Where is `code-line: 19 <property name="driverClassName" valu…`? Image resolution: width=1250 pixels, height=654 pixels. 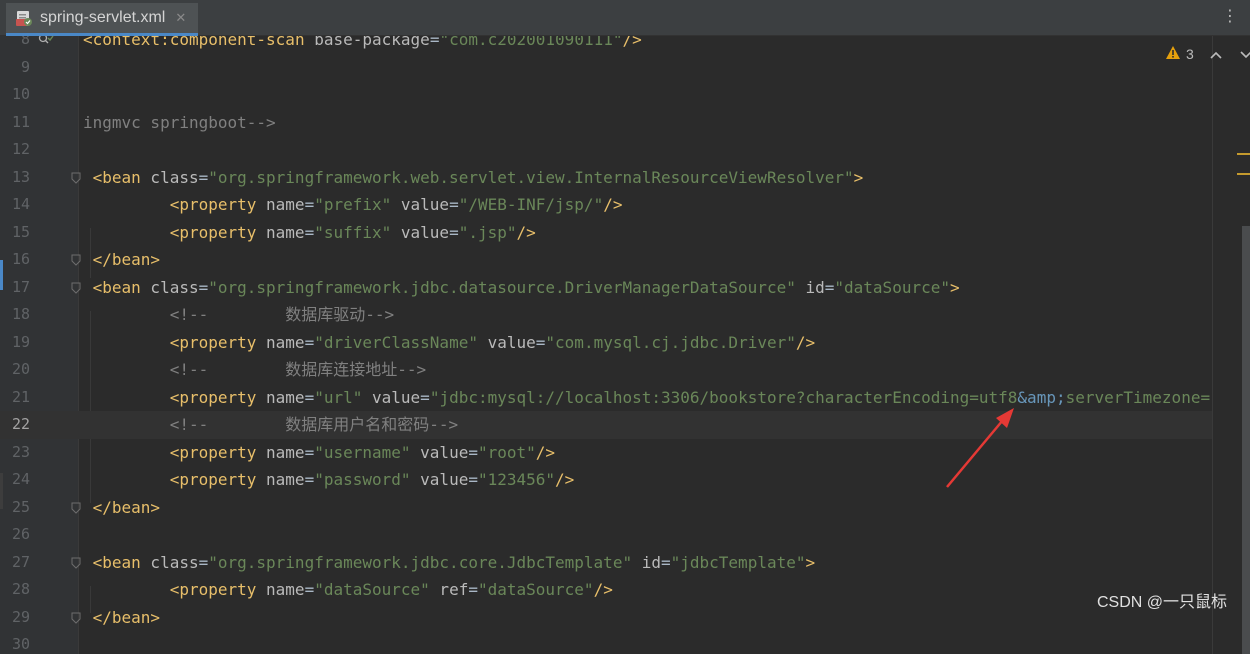
code-line: 19 <property name="driverClassName" valu… is located at coordinates (606, 343).